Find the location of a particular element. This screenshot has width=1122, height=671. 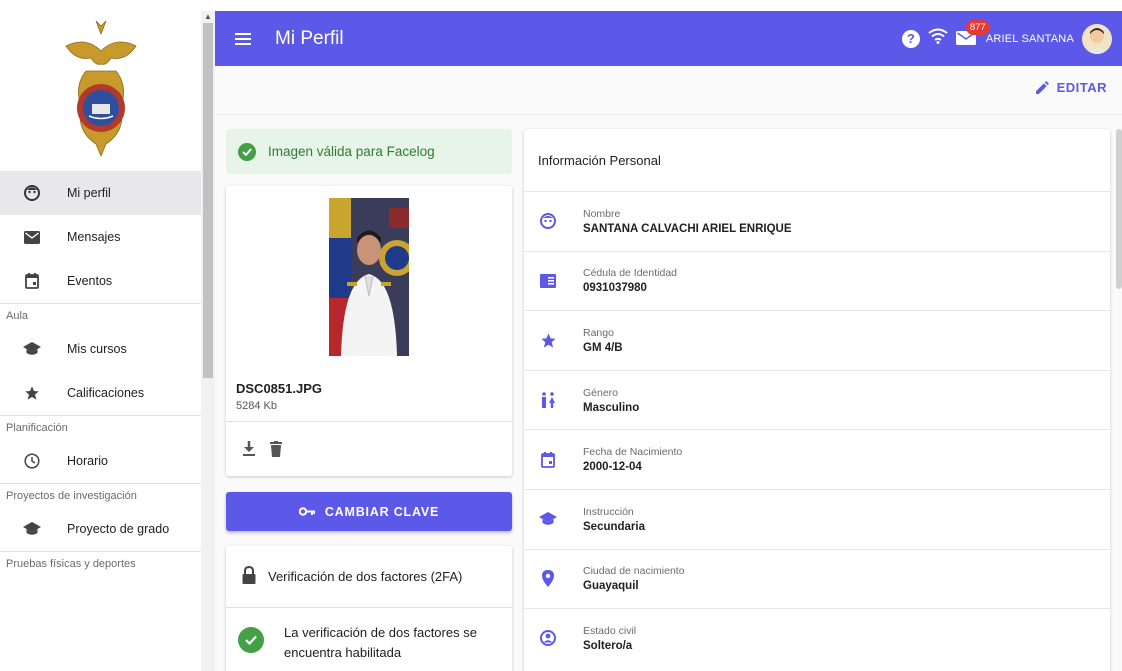

field-label: Fecha de Nacimiento is located at coordinates (633, 452).